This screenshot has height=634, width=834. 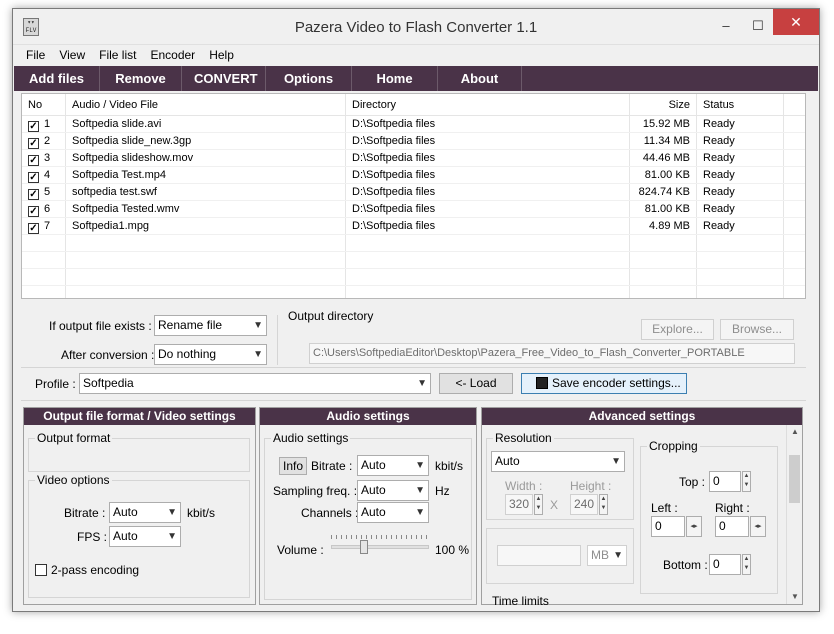 What do you see at coordinates (740, 104) in the screenshot?
I see `col-header-status: Status` at bounding box center [740, 104].